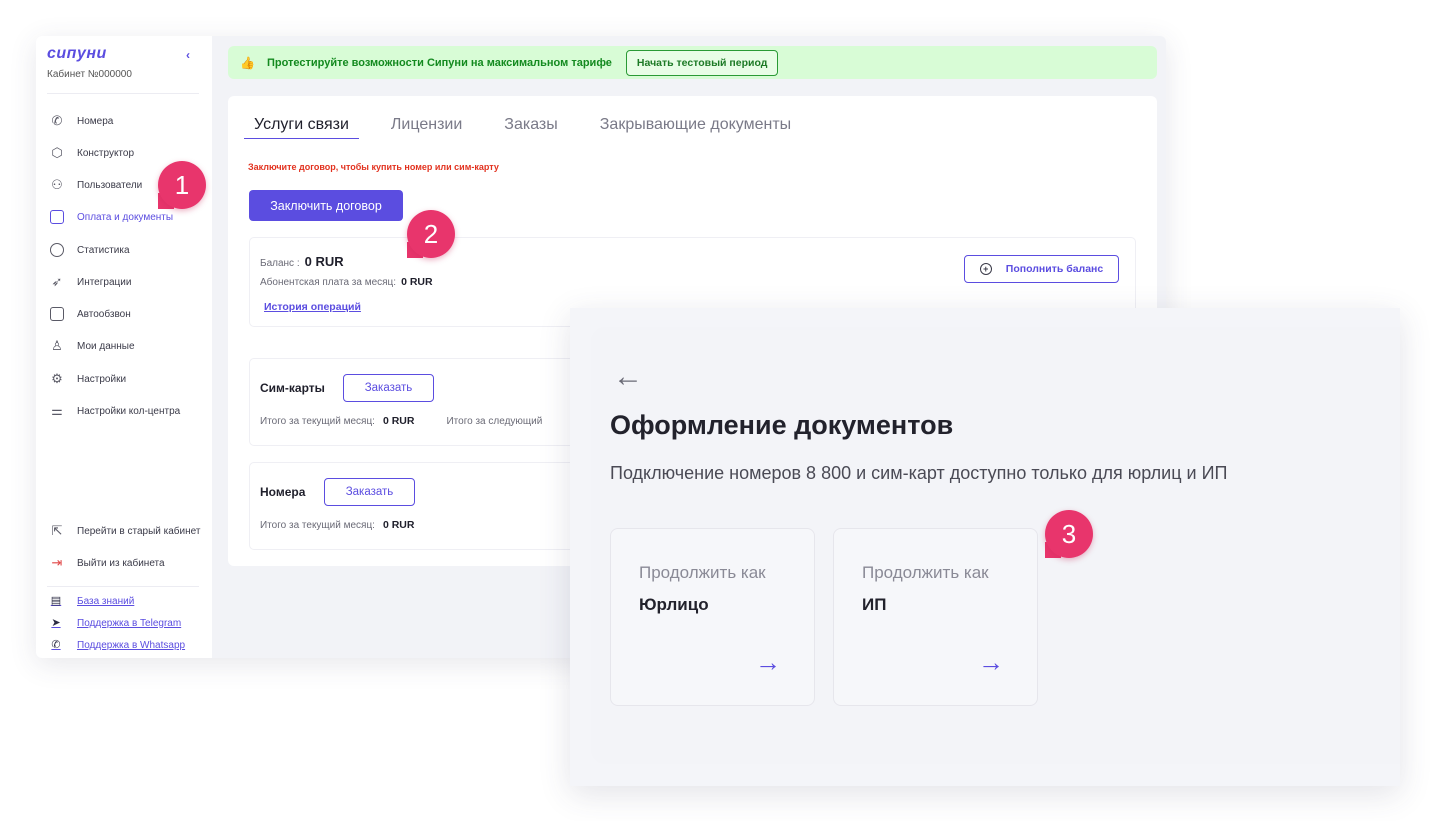 The image size is (1436, 821). Describe the element at coordinates (317, 525) in the screenshot. I see `numbers-current-label: Итого за текущий месяц:` at that location.